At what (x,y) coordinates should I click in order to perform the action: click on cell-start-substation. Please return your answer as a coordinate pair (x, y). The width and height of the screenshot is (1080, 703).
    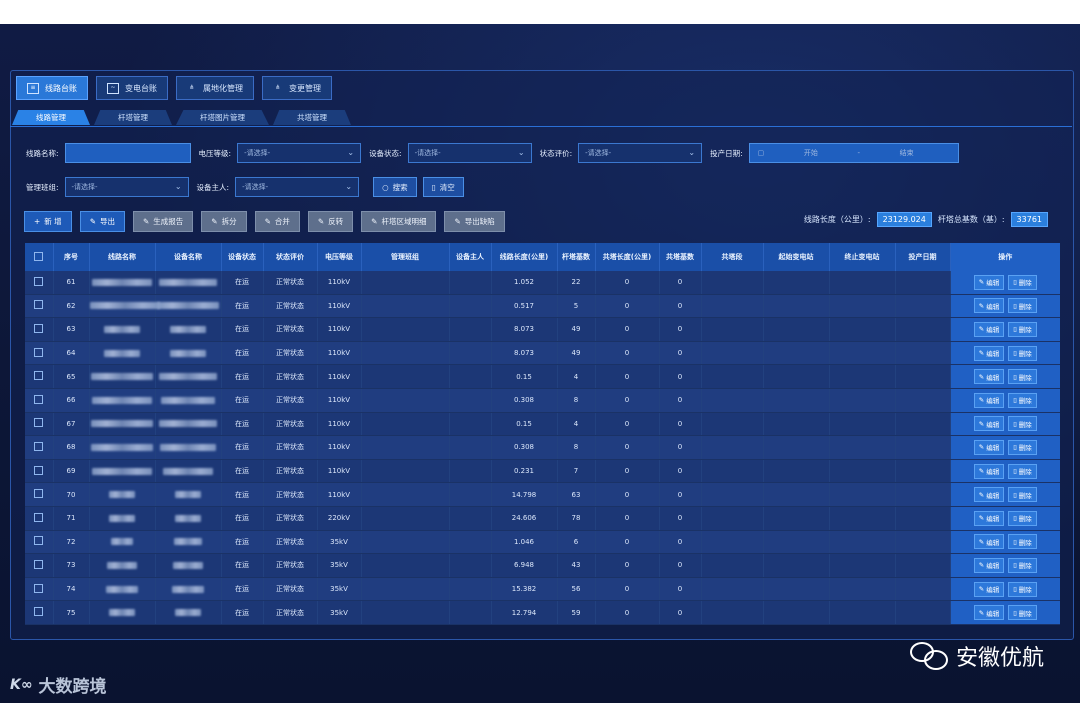
    Looking at the image, I should click on (796, 306).